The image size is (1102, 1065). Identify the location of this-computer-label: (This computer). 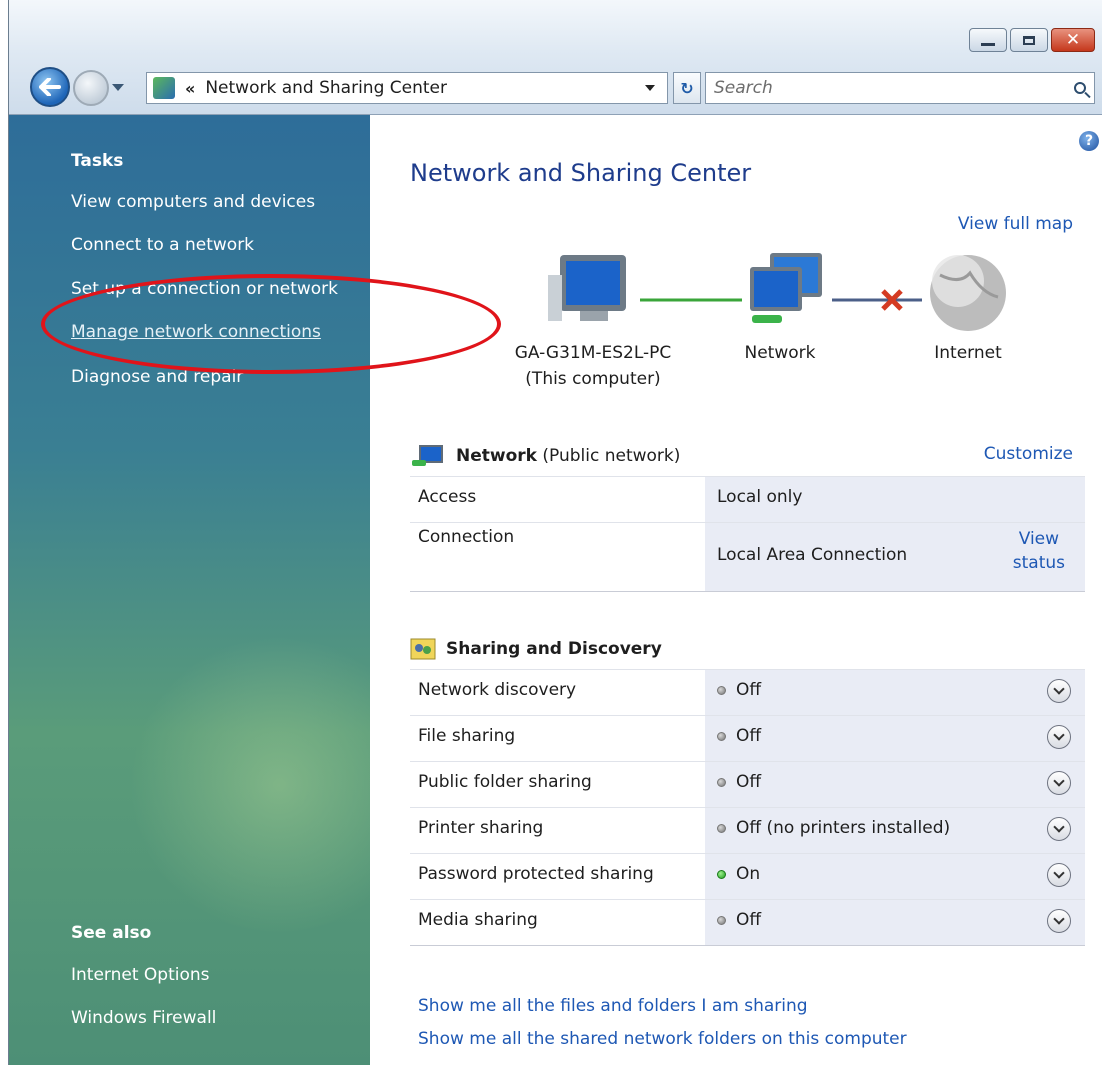
(593, 379).